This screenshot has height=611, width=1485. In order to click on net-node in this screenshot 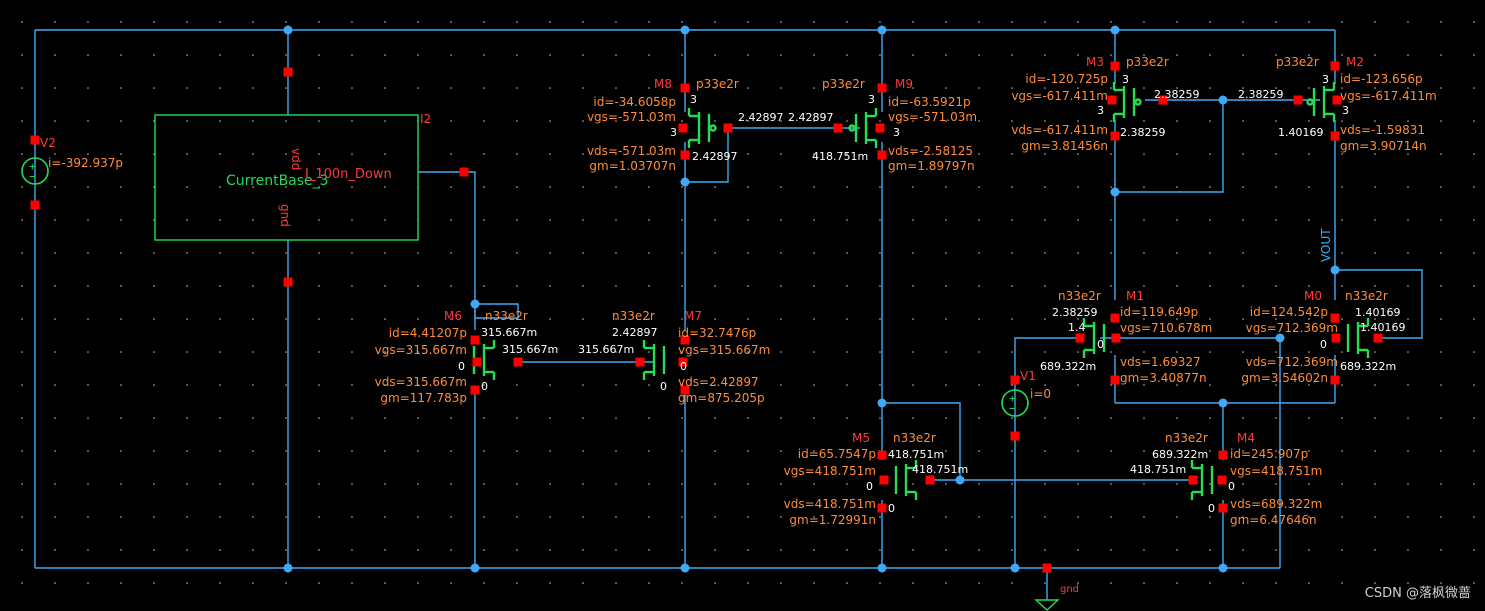, I will do `click(685, 182)`.